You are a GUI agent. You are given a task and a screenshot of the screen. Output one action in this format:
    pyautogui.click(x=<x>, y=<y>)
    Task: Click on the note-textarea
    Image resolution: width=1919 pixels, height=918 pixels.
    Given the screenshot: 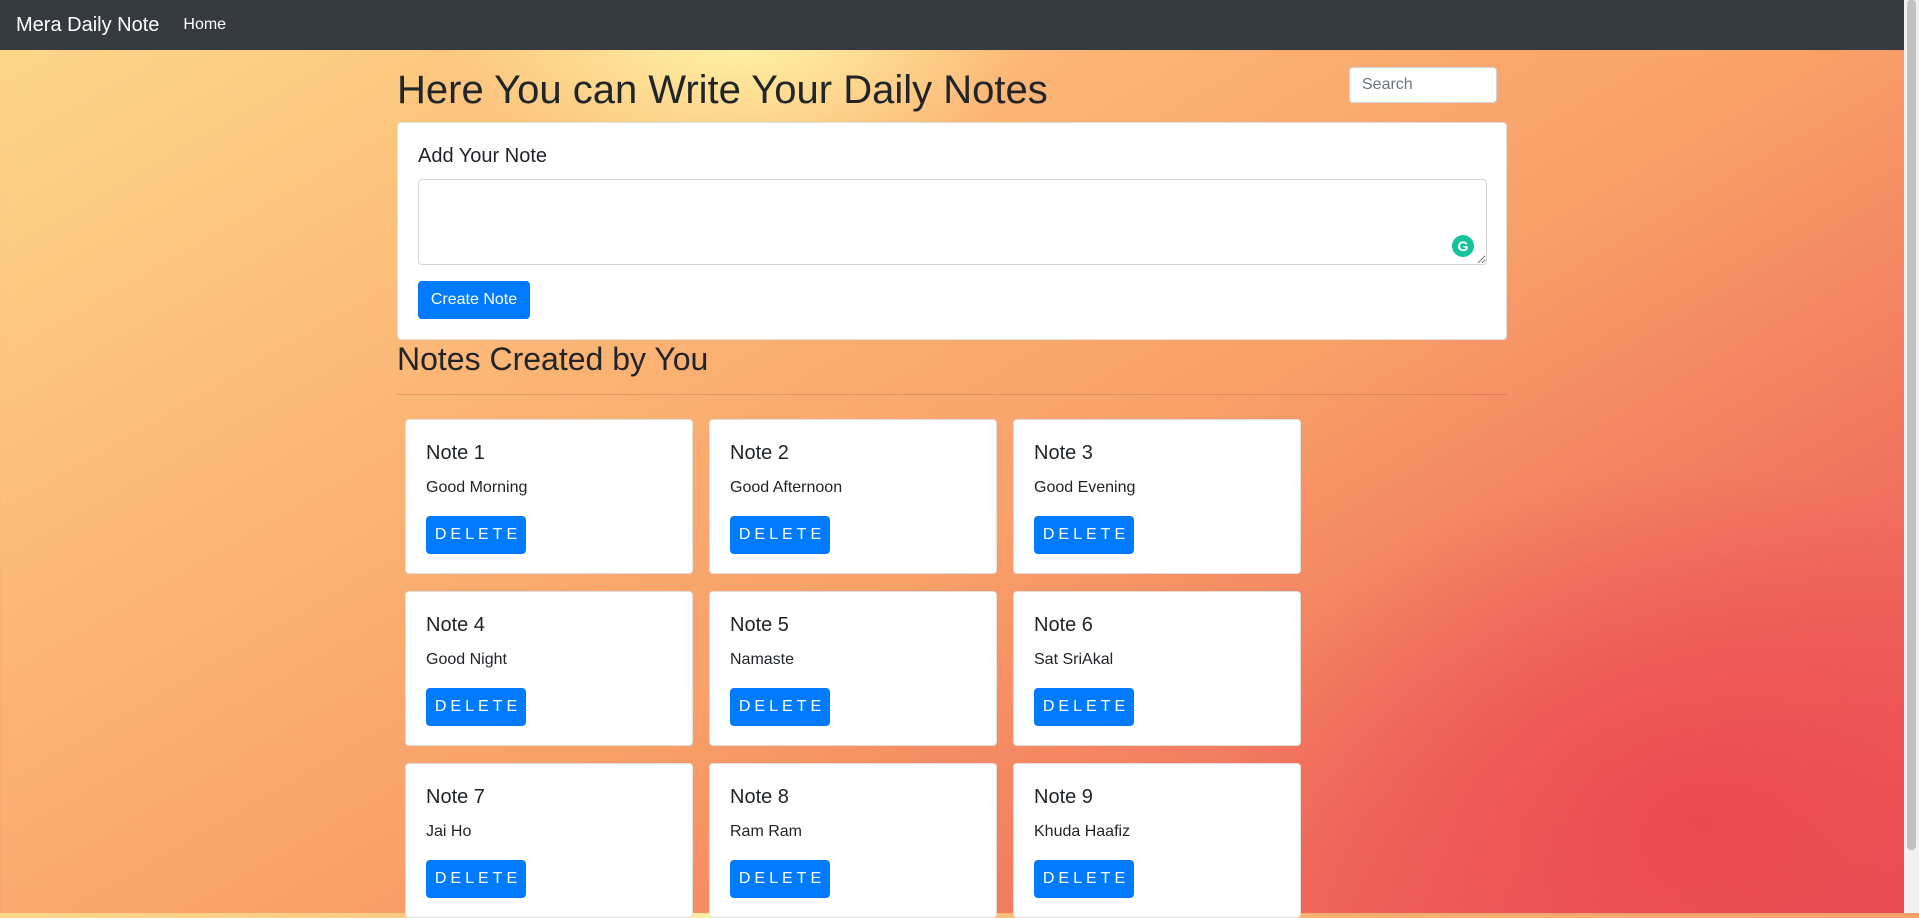 What is the action you would take?
    pyautogui.click(x=952, y=222)
    